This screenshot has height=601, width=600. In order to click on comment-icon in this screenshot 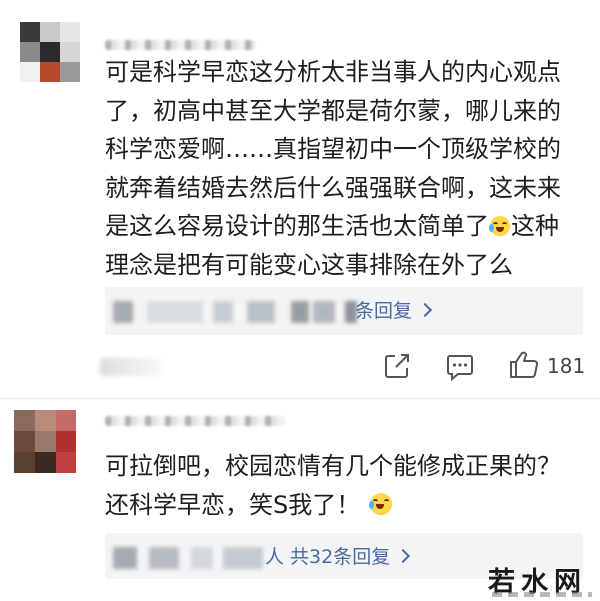, I will do `click(460, 367)`.